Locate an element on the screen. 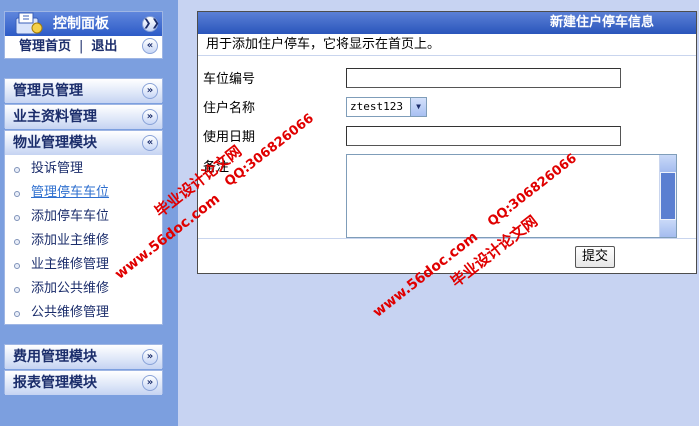 The width and height of the screenshot is (699, 426). collapse-icon: « is located at coordinates (150, 143).